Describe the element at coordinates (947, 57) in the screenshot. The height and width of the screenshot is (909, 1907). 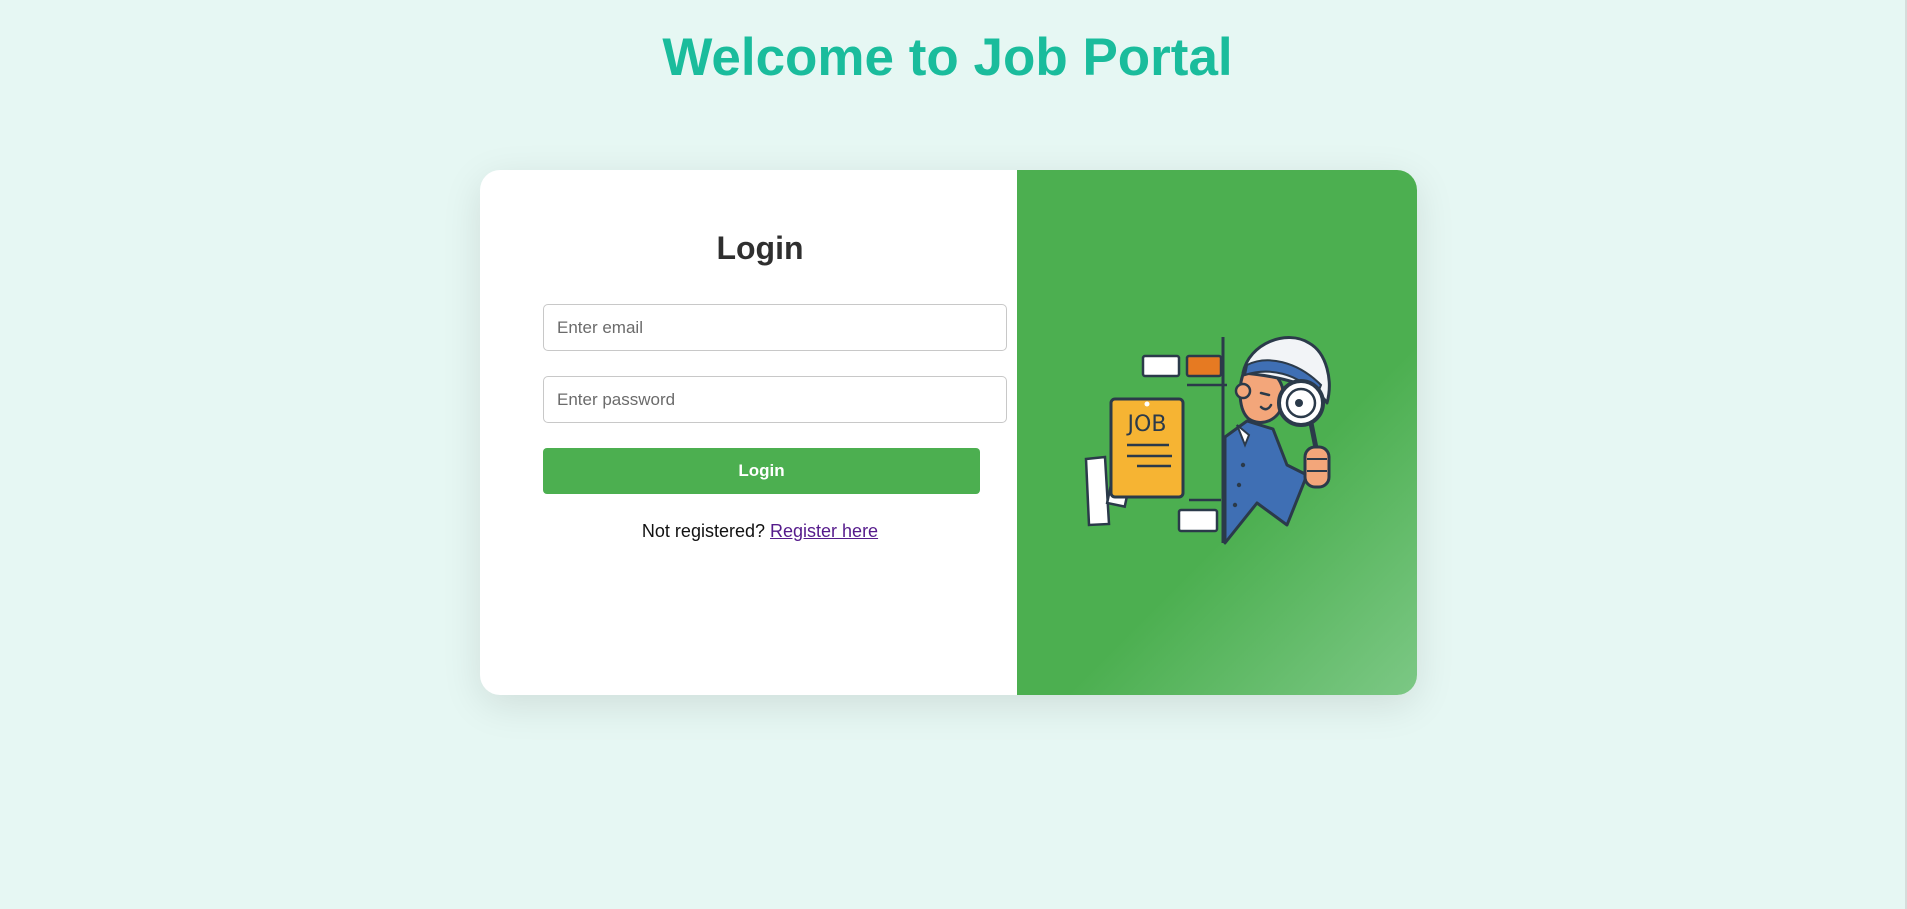
I see `page-title: Welcome to Job Portal` at that location.